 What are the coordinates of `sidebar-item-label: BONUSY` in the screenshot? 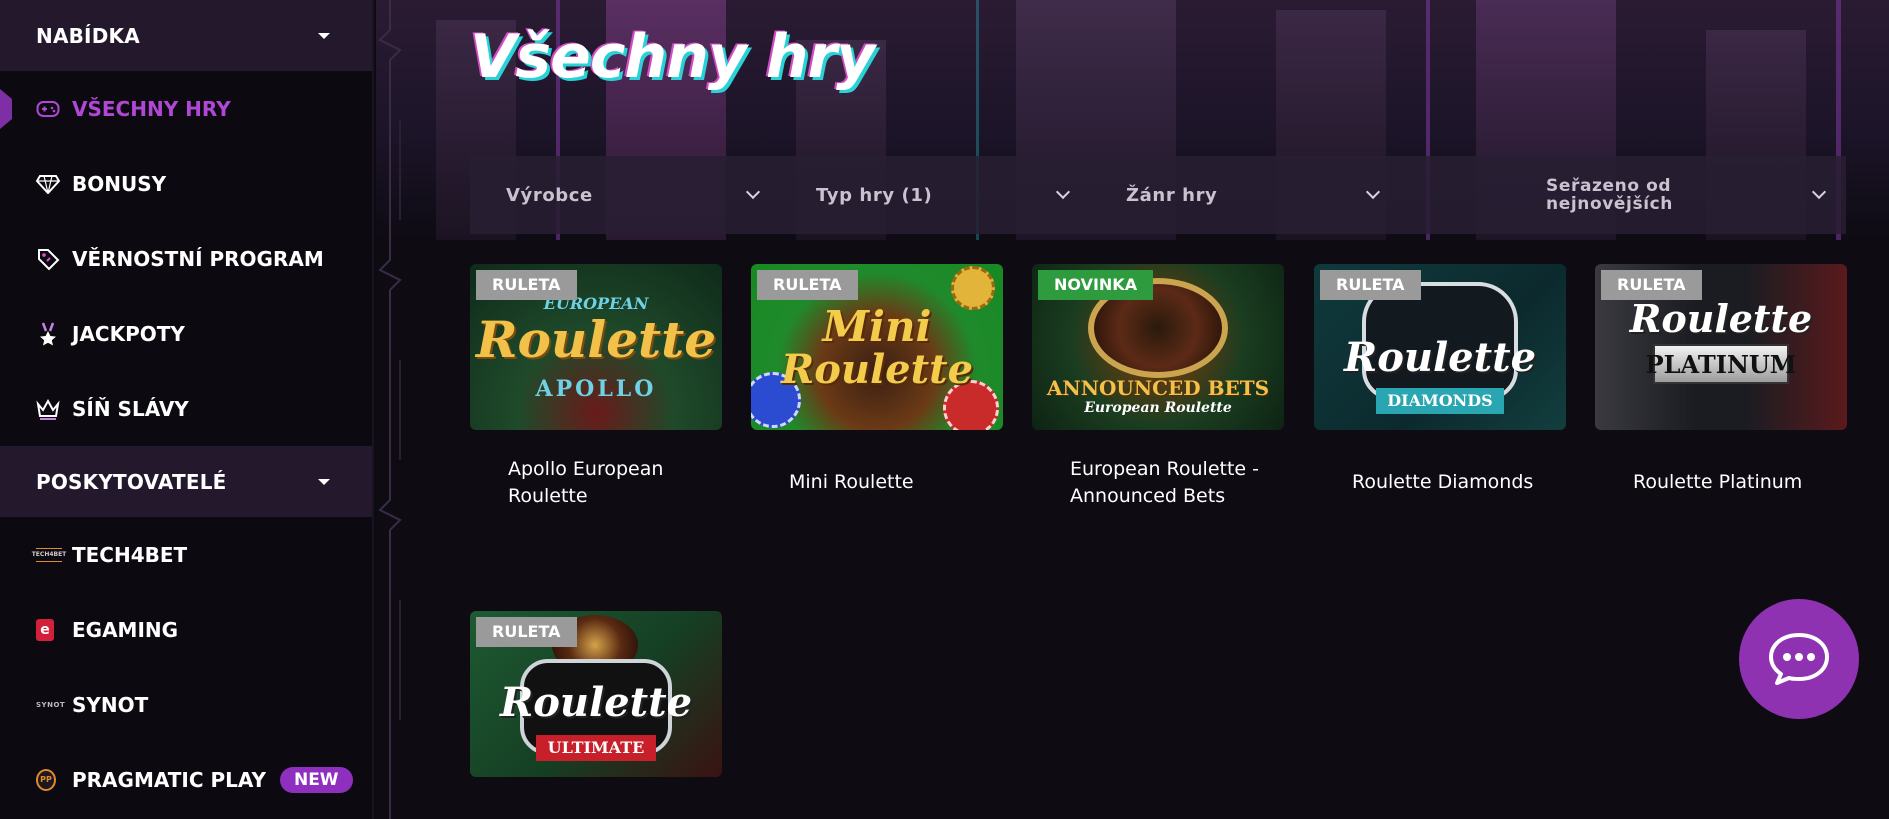 It's located at (119, 183).